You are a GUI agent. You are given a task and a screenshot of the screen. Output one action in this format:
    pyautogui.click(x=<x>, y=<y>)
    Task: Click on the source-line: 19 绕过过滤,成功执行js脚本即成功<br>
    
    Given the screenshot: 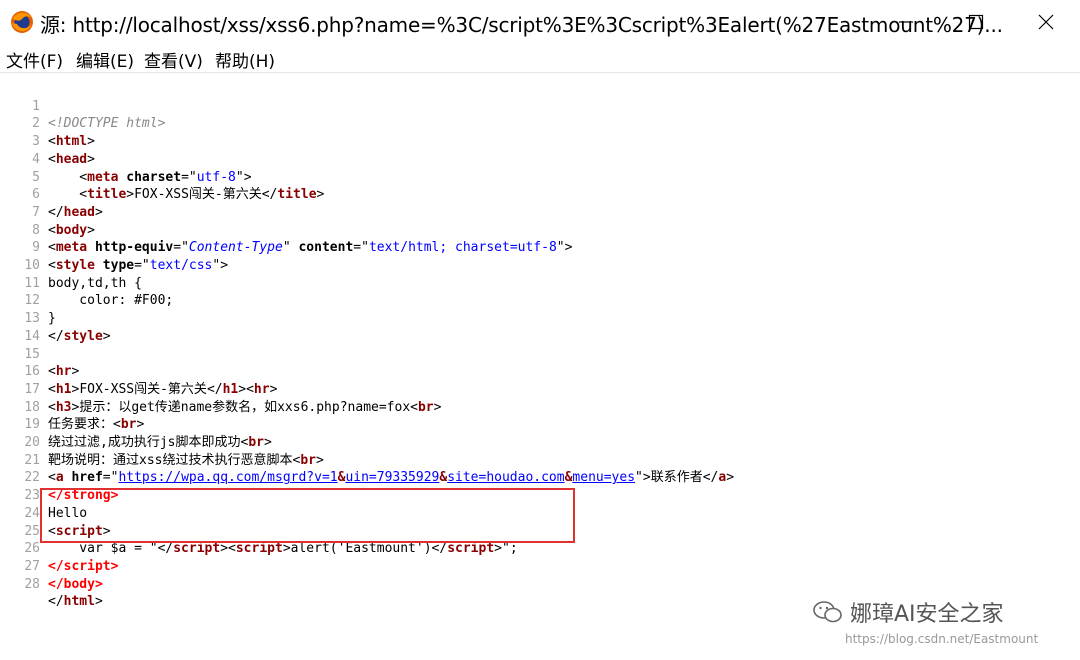 What is the action you would take?
    pyautogui.click(x=148, y=433)
    